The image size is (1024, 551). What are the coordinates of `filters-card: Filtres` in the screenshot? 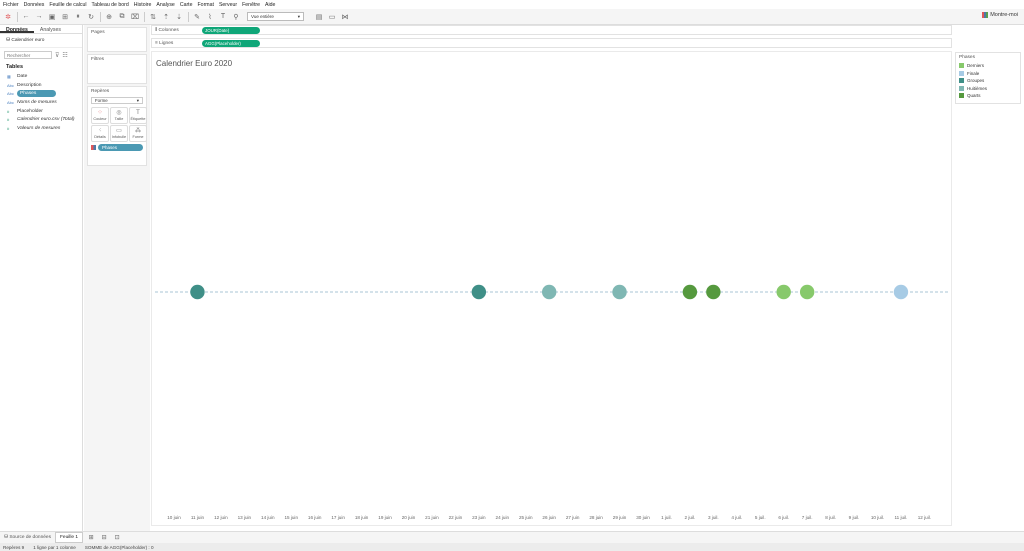 It's located at (117, 69).